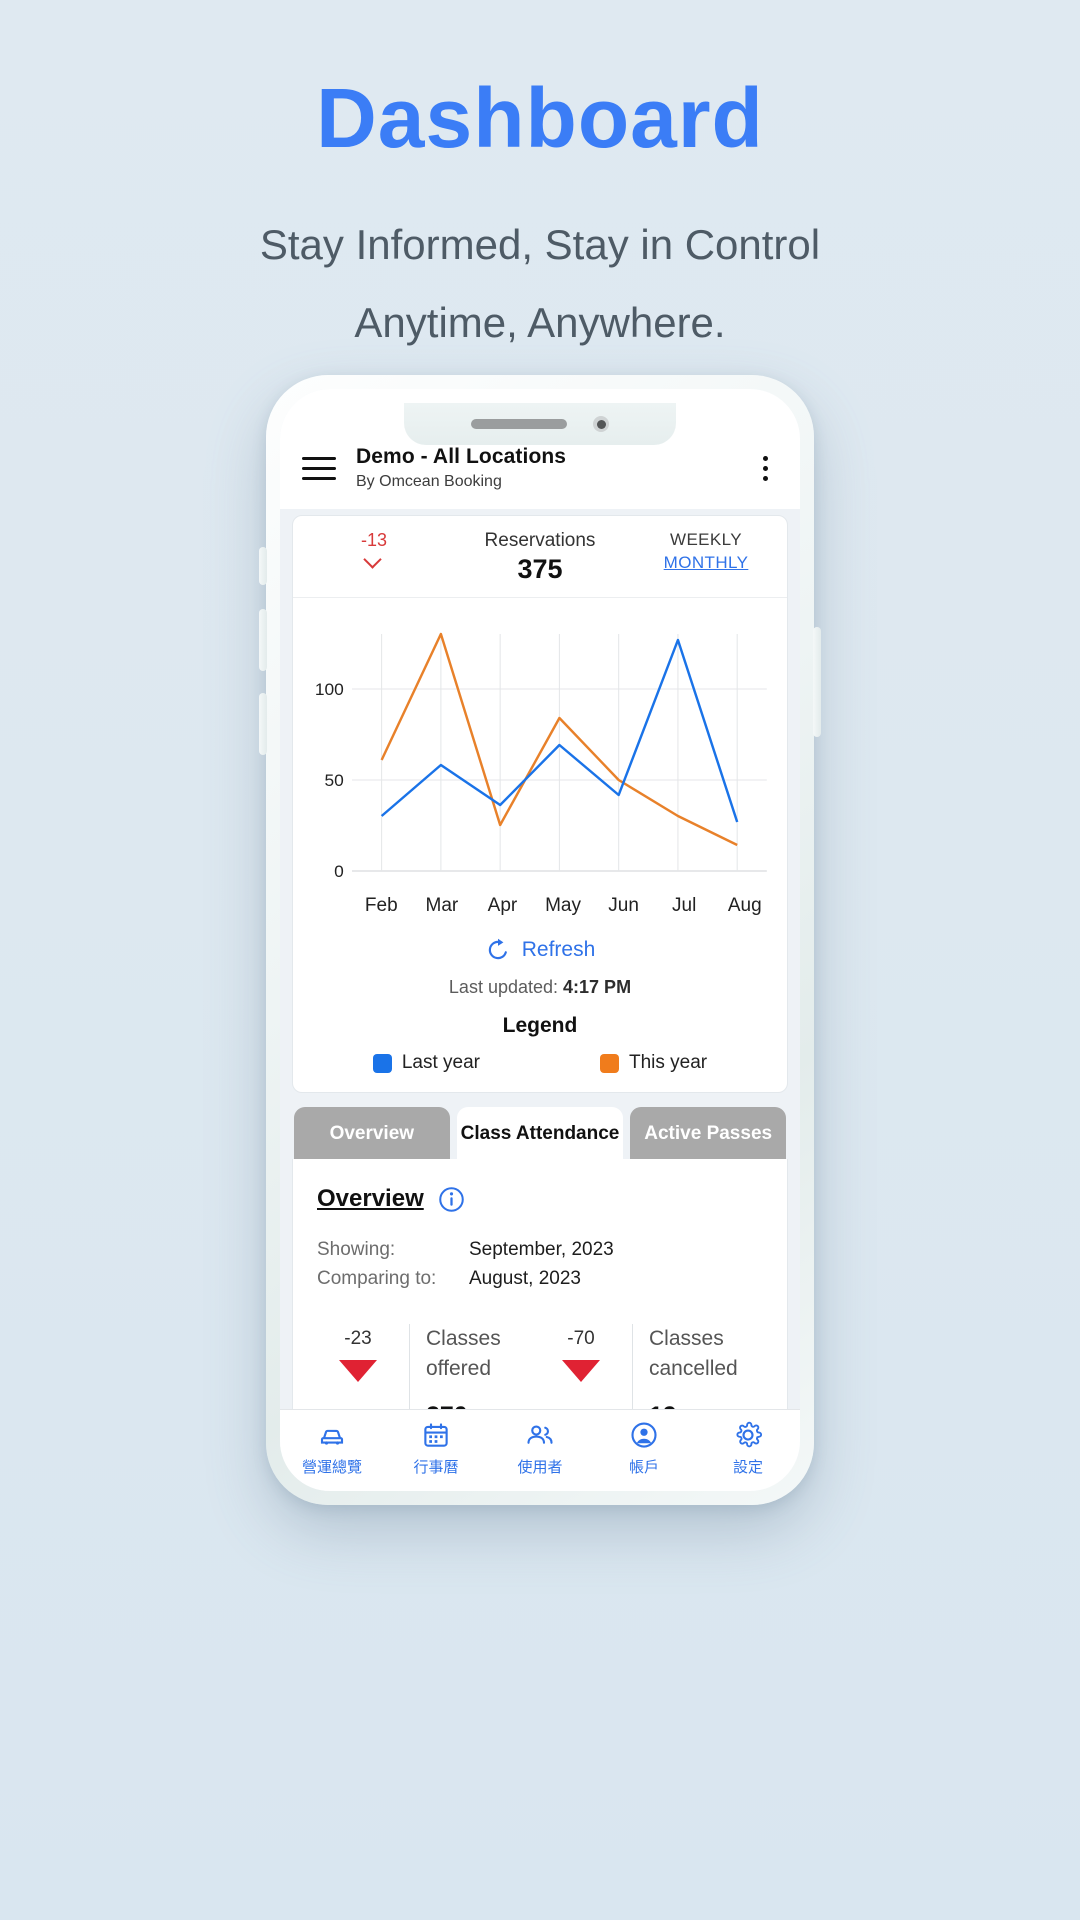 This screenshot has height=1920, width=1080. I want to click on nav-label: 使用者, so click(540, 1467).